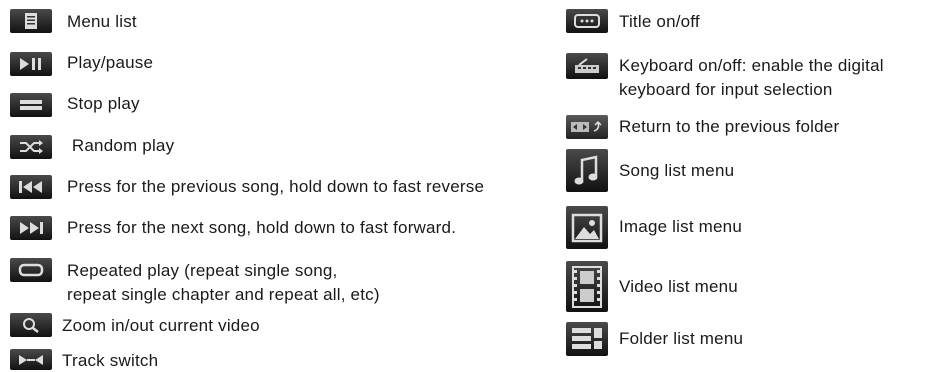 The height and width of the screenshot is (372, 934). Describe the element at coordinates (31, 64) in the screenshot. I see `play-pause-icon` at that location.